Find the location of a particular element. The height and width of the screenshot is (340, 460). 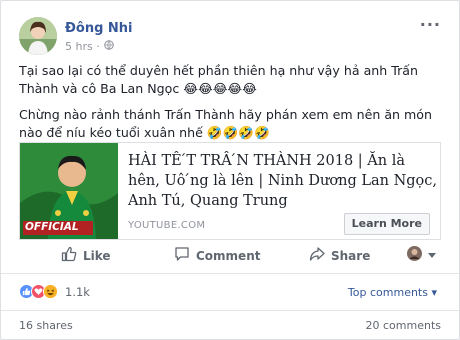

author-name: Đông Nhi is located at coordinates (99, 28).